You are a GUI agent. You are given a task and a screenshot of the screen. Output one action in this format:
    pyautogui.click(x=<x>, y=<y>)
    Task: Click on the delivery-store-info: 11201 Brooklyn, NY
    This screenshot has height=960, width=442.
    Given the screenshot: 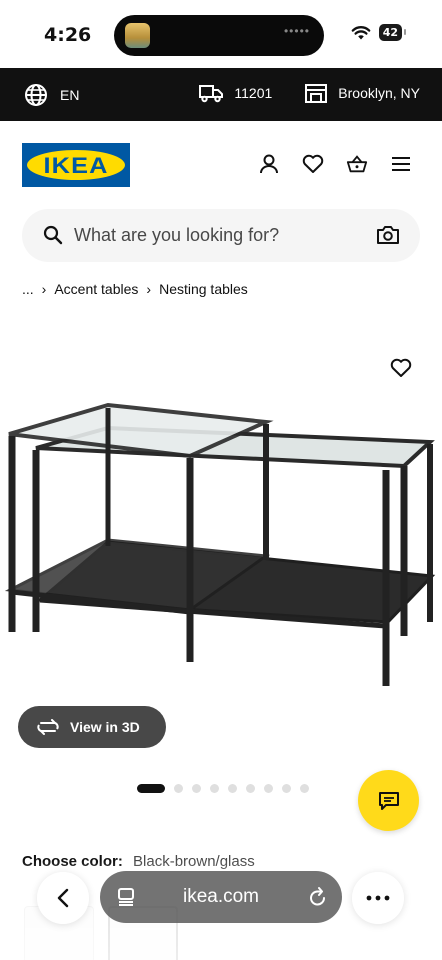 What is the action you would take?
    pyautogui.click(x=309, y=93)
    